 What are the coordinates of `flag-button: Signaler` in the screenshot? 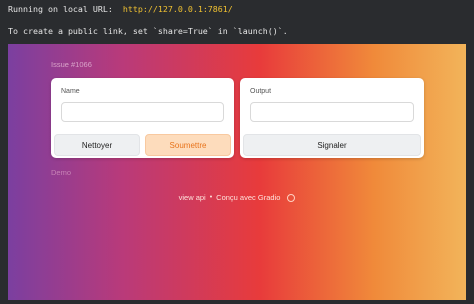 It's located at (332, 145).